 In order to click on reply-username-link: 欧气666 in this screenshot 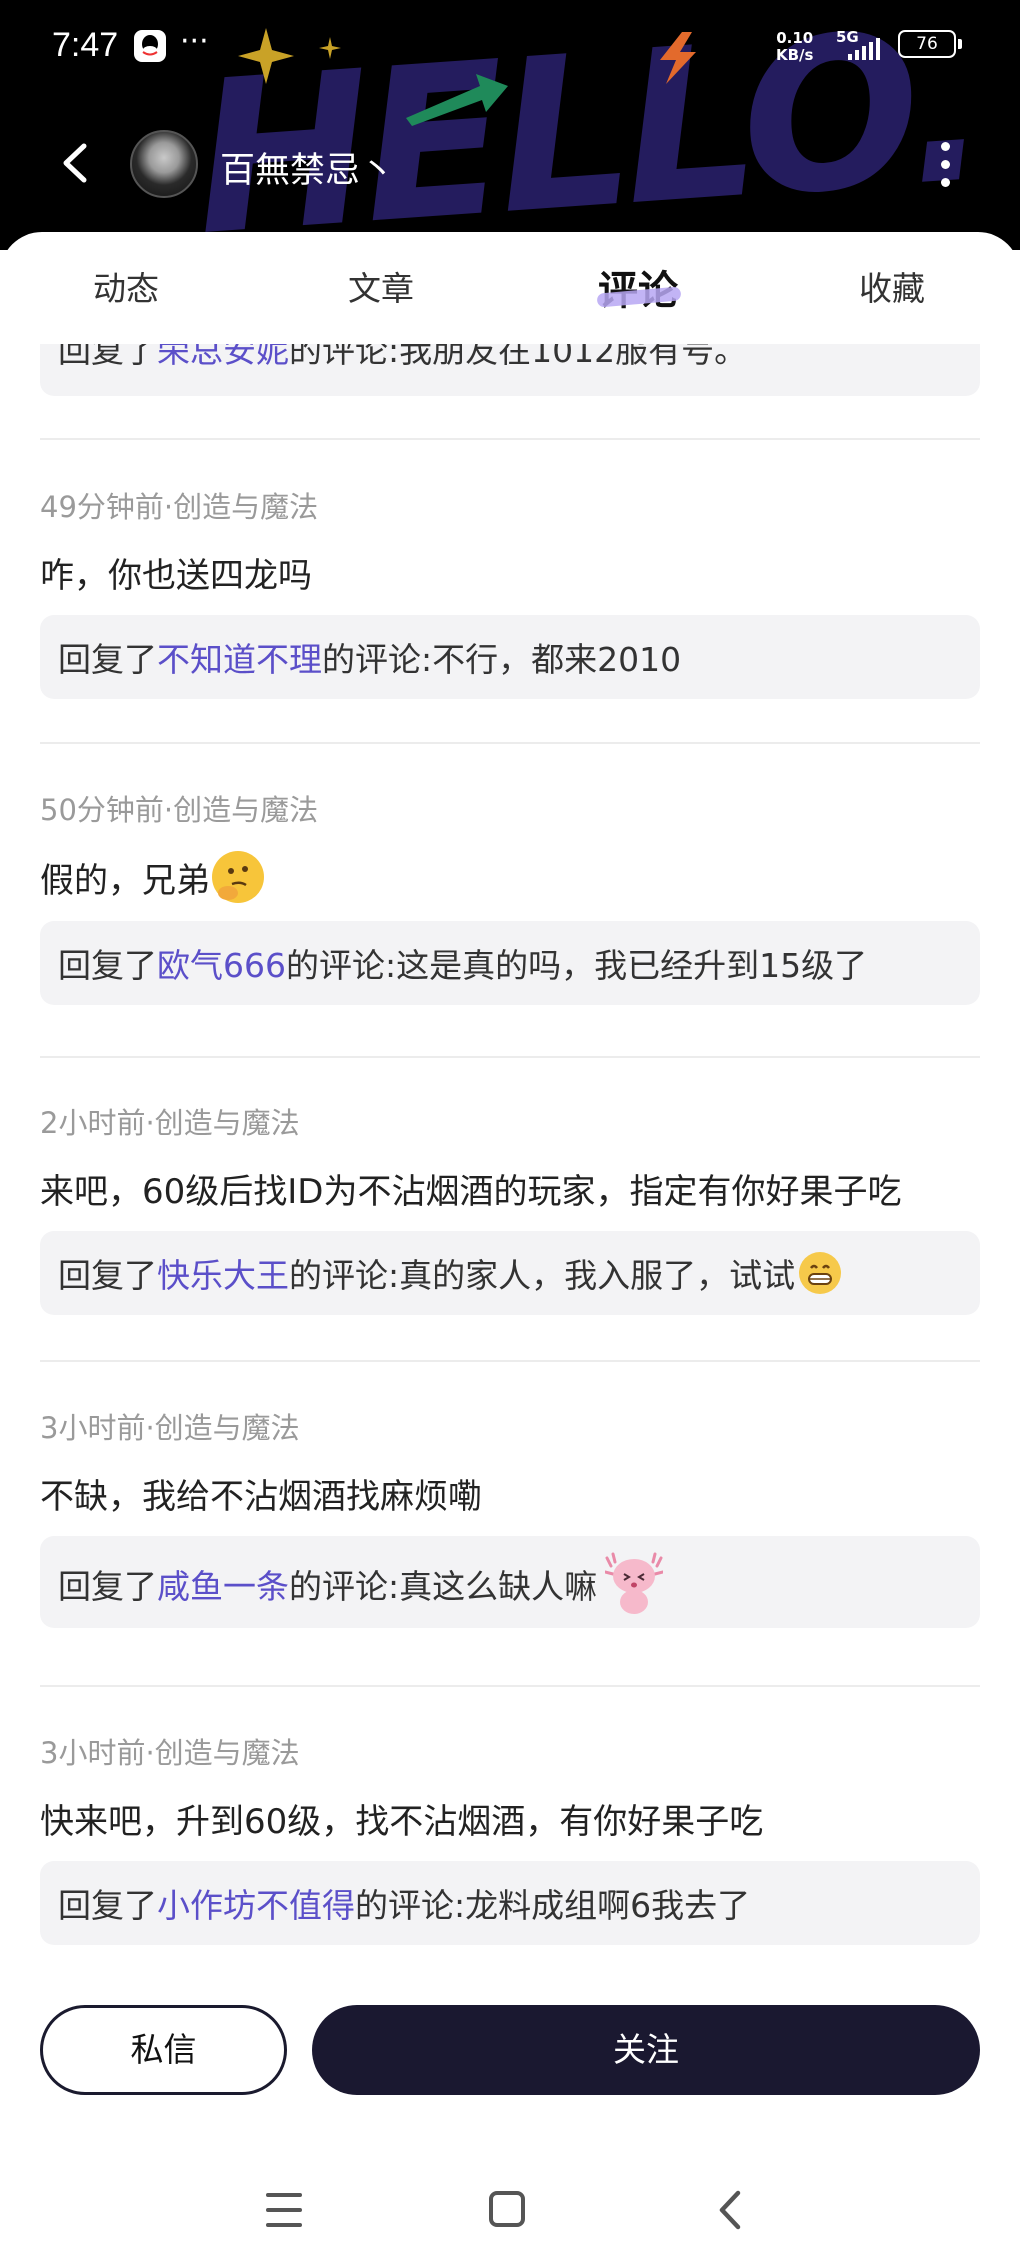, I will do `click(221, 963)`.